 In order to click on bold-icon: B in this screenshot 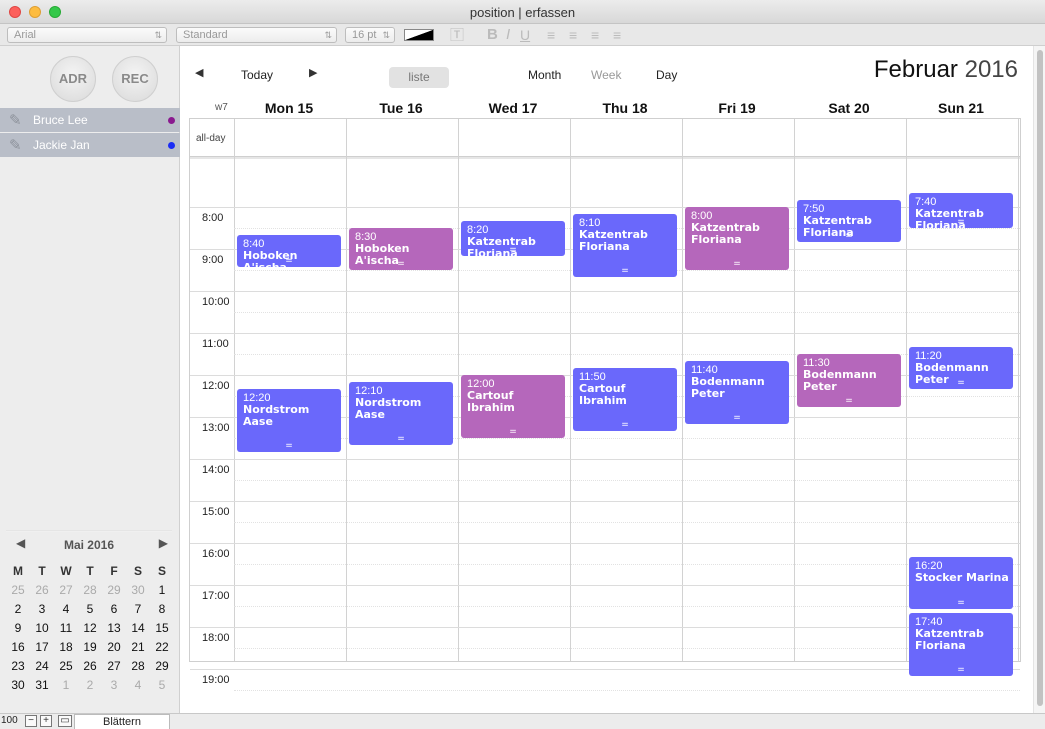, I will do `click(492, 35)`.